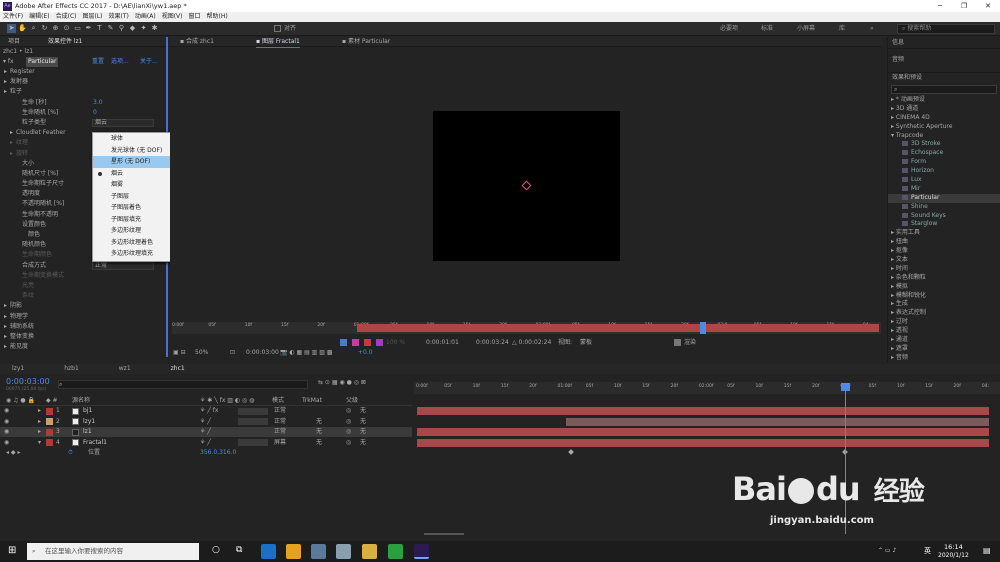  Describe the element at coordinates (22, 28) in the screenshot. I see `hand-tool-icon: ✋` at that location.